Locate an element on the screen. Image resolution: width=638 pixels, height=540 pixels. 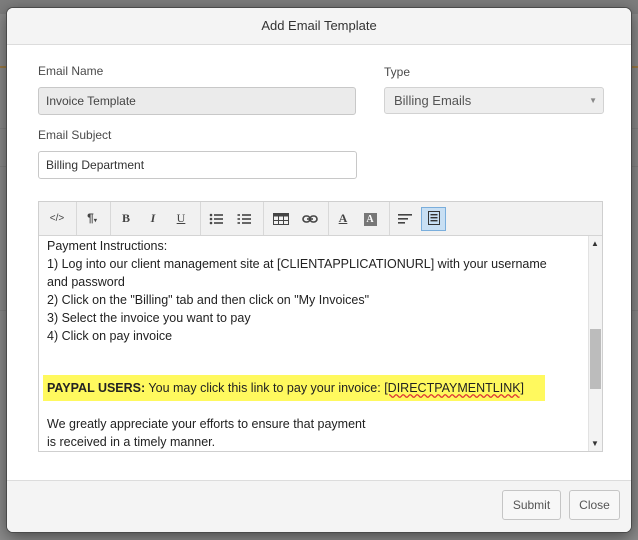
code-view-icon: </> is located at coordinates (57, 218).